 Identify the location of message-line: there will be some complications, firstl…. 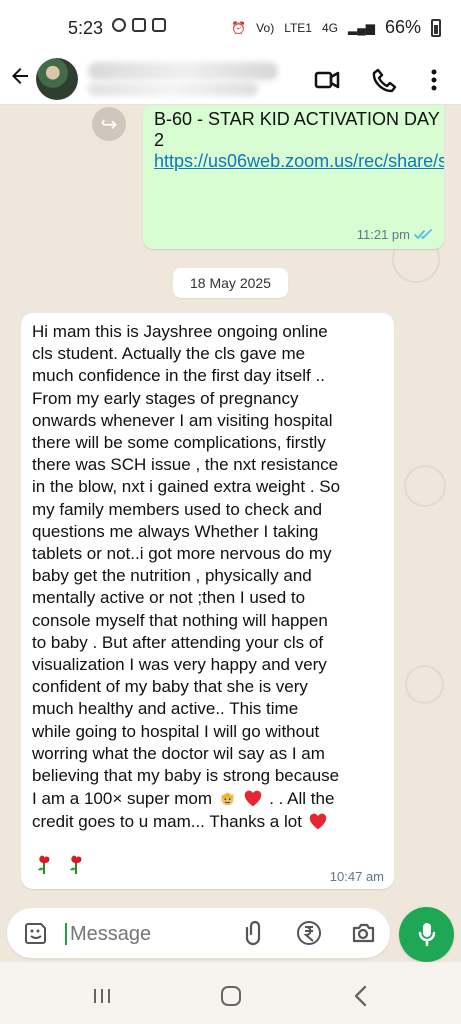
(179, 443).